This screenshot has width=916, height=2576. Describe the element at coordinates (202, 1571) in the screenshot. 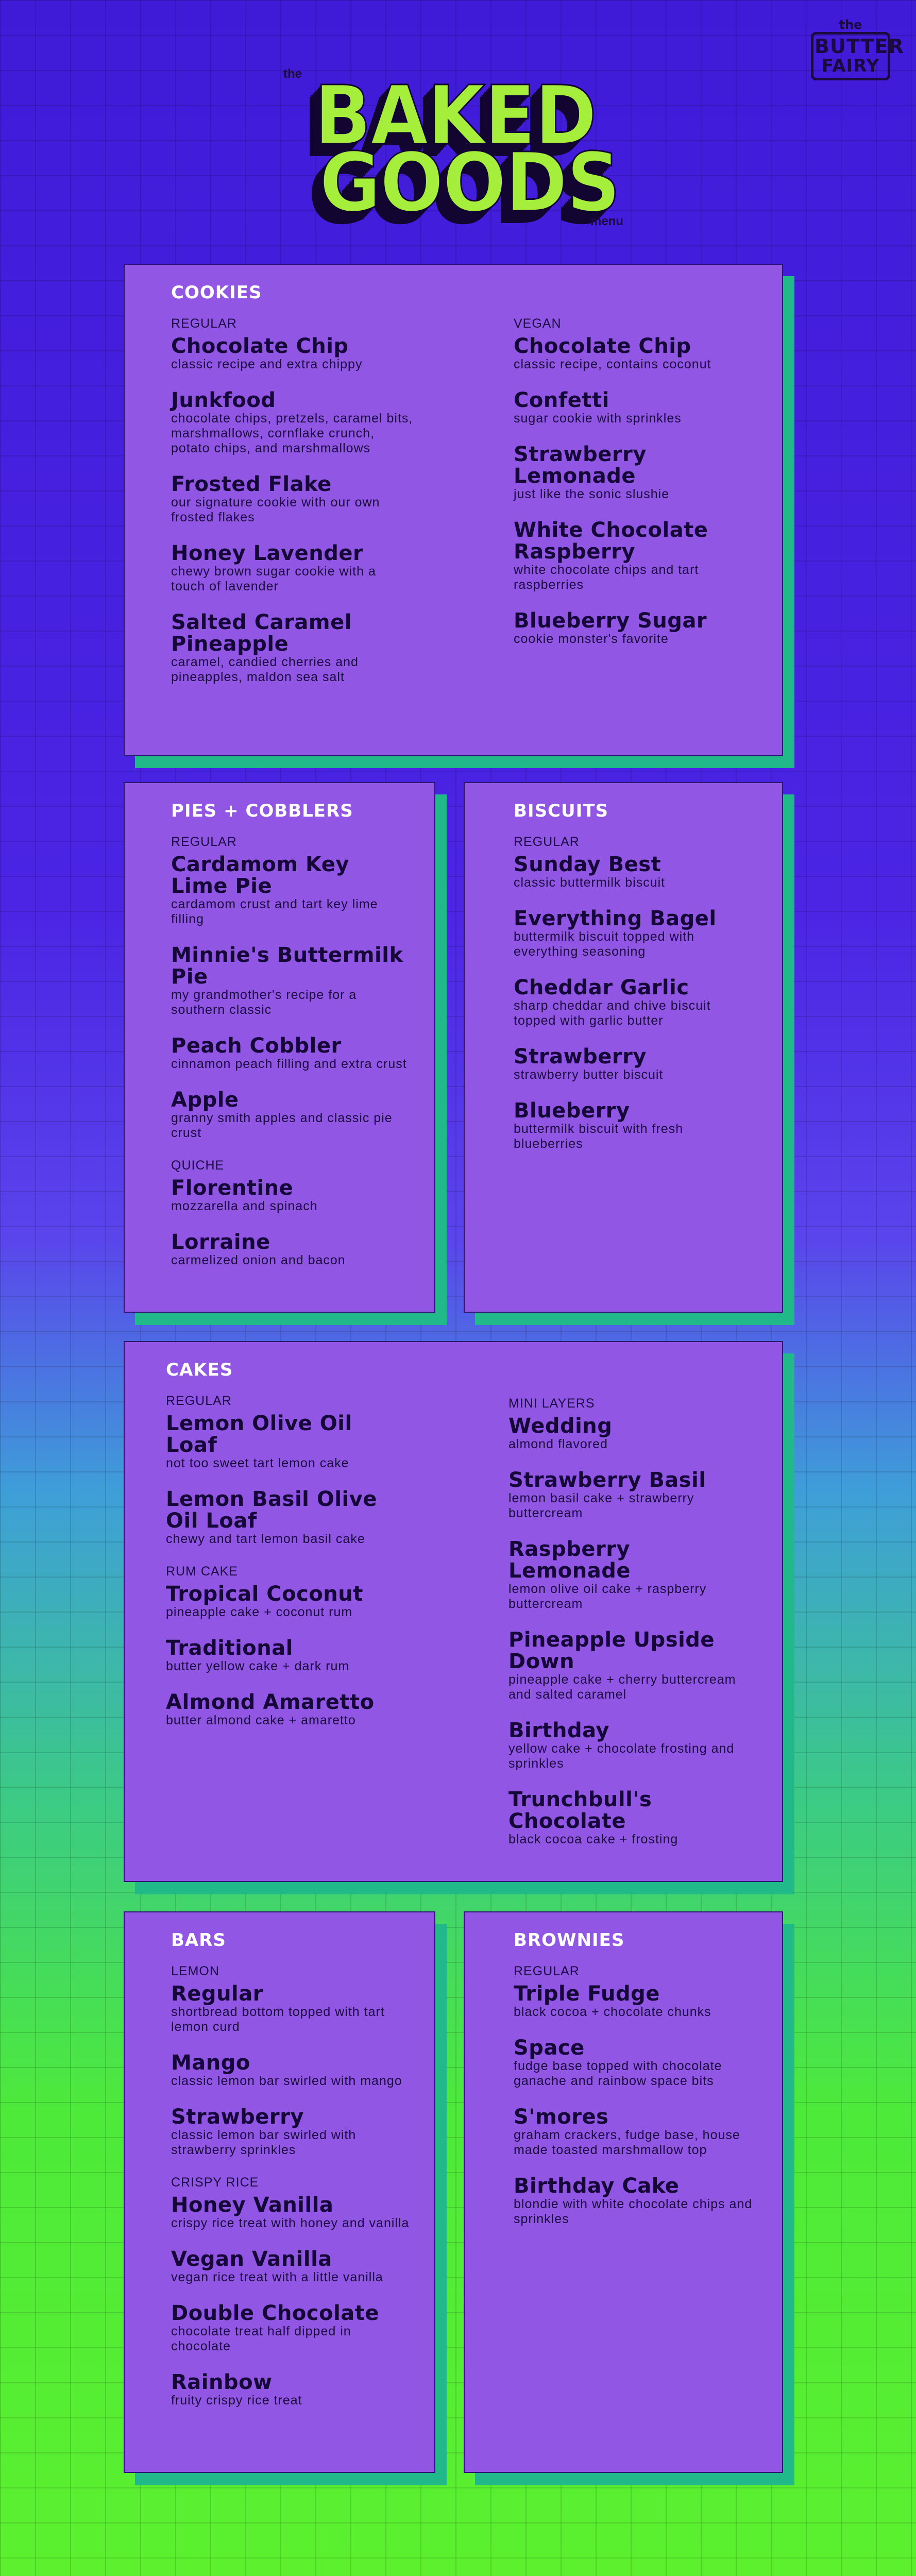

I see `group-subhead: RUM CAKE` at that location.